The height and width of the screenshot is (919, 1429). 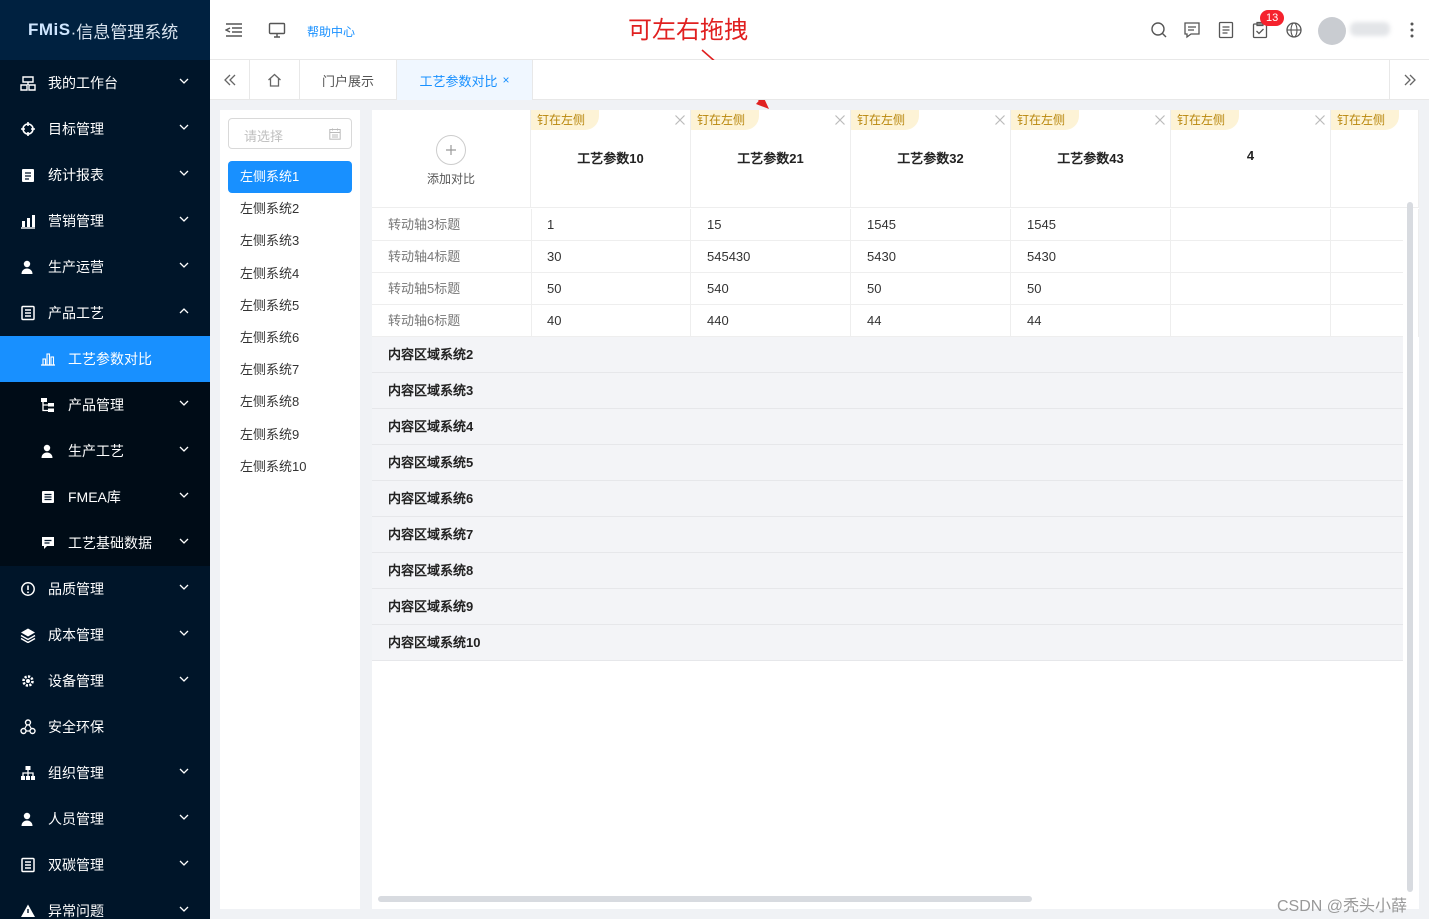 What do you see at coordinates (290, 306) in the screenshot?
I see `system-list-item: 左侧系统5` at bounding box center [290, 306].